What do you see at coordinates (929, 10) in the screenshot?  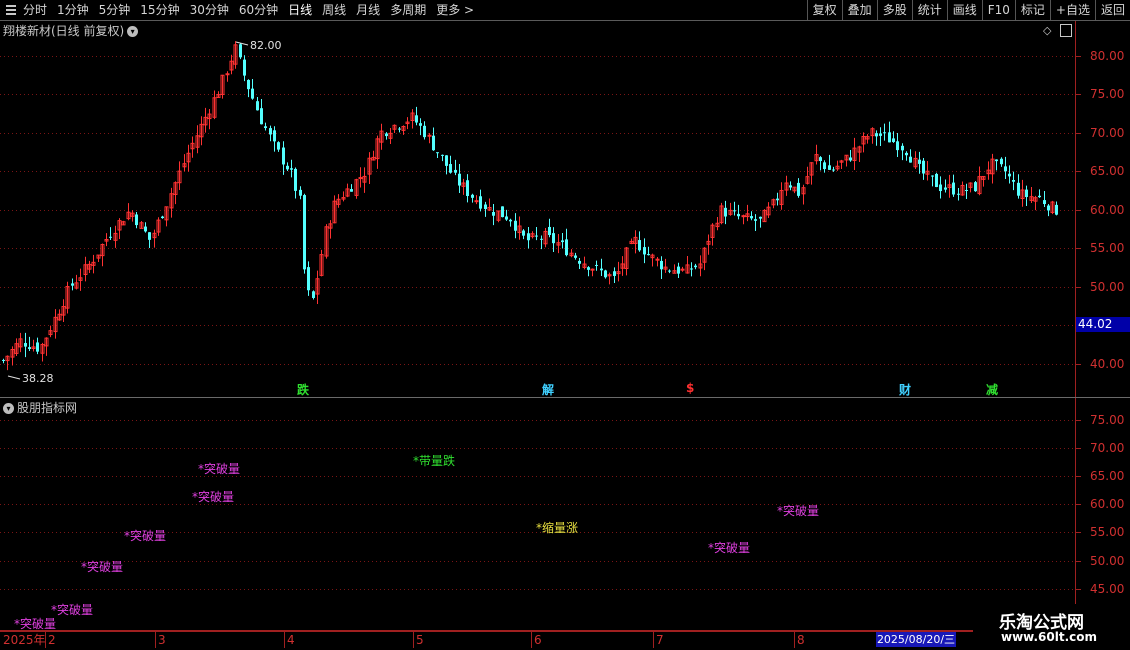 I see `stats-button: 统计` at bounding box center [929, 10].